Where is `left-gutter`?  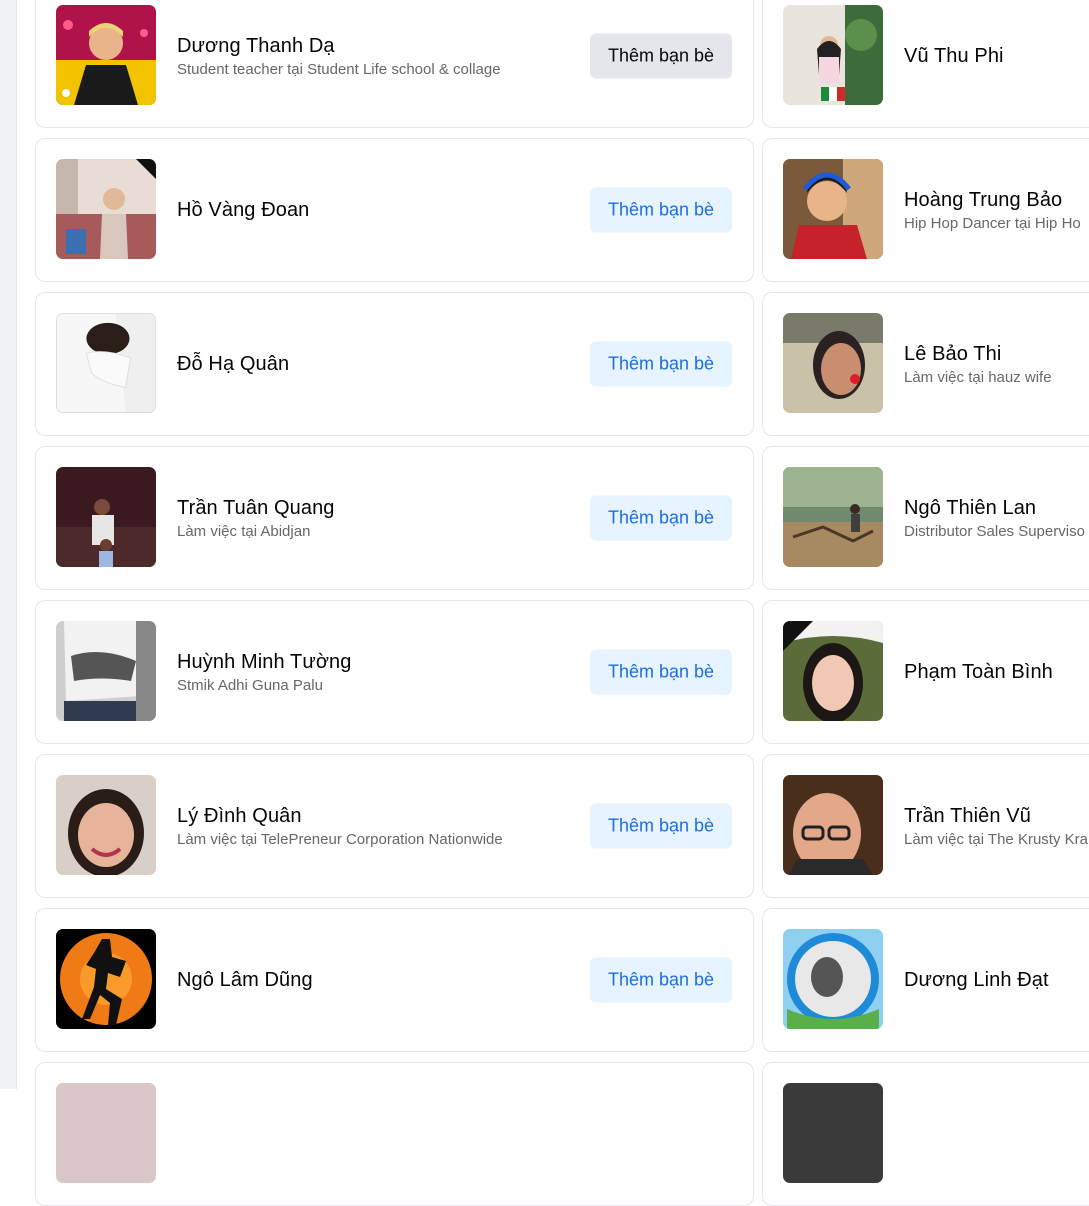
left-gutter is located at coordinates (8, 544).